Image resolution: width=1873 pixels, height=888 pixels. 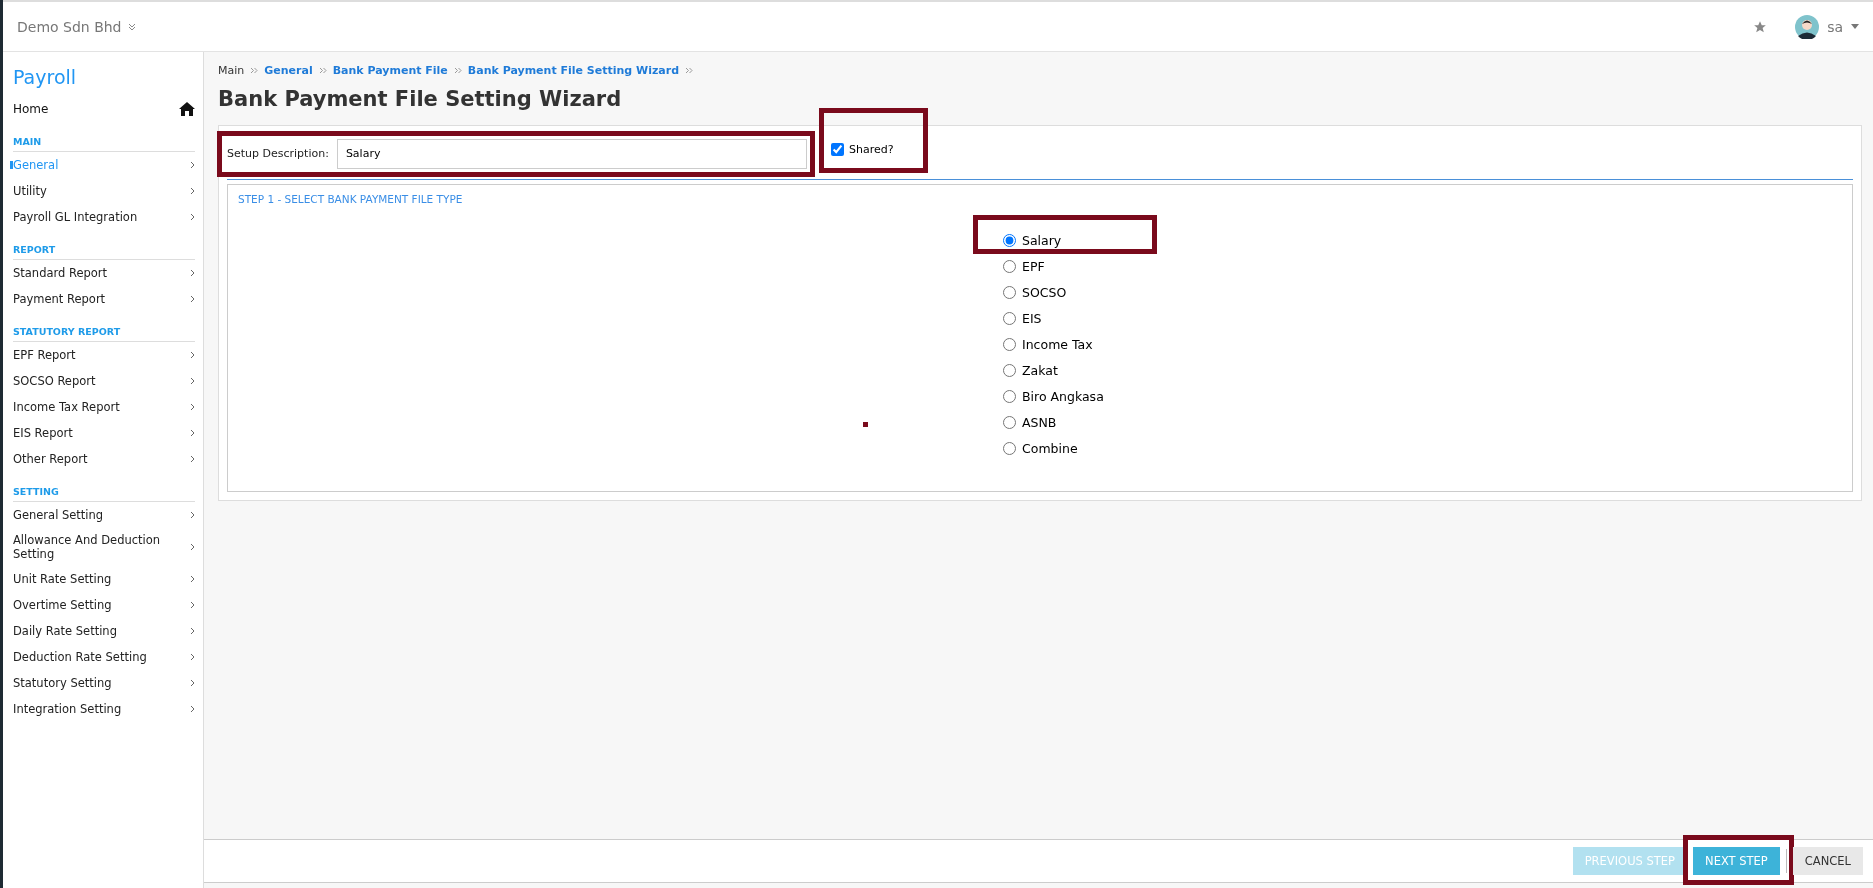 What do you see at coordinates (1760, 26) in the screenshot?
I see `star-icon` at bounding box center [1760, 26].